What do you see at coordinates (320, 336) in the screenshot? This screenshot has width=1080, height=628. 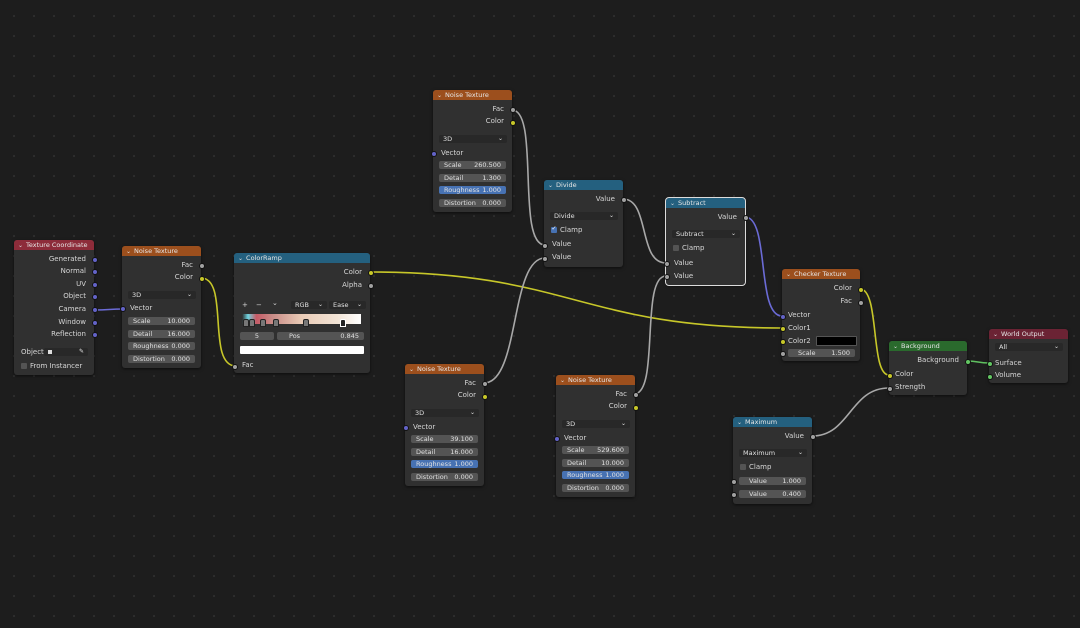 I see `stop-position-field: Pos 0.845` at bounding box center [320, 336].